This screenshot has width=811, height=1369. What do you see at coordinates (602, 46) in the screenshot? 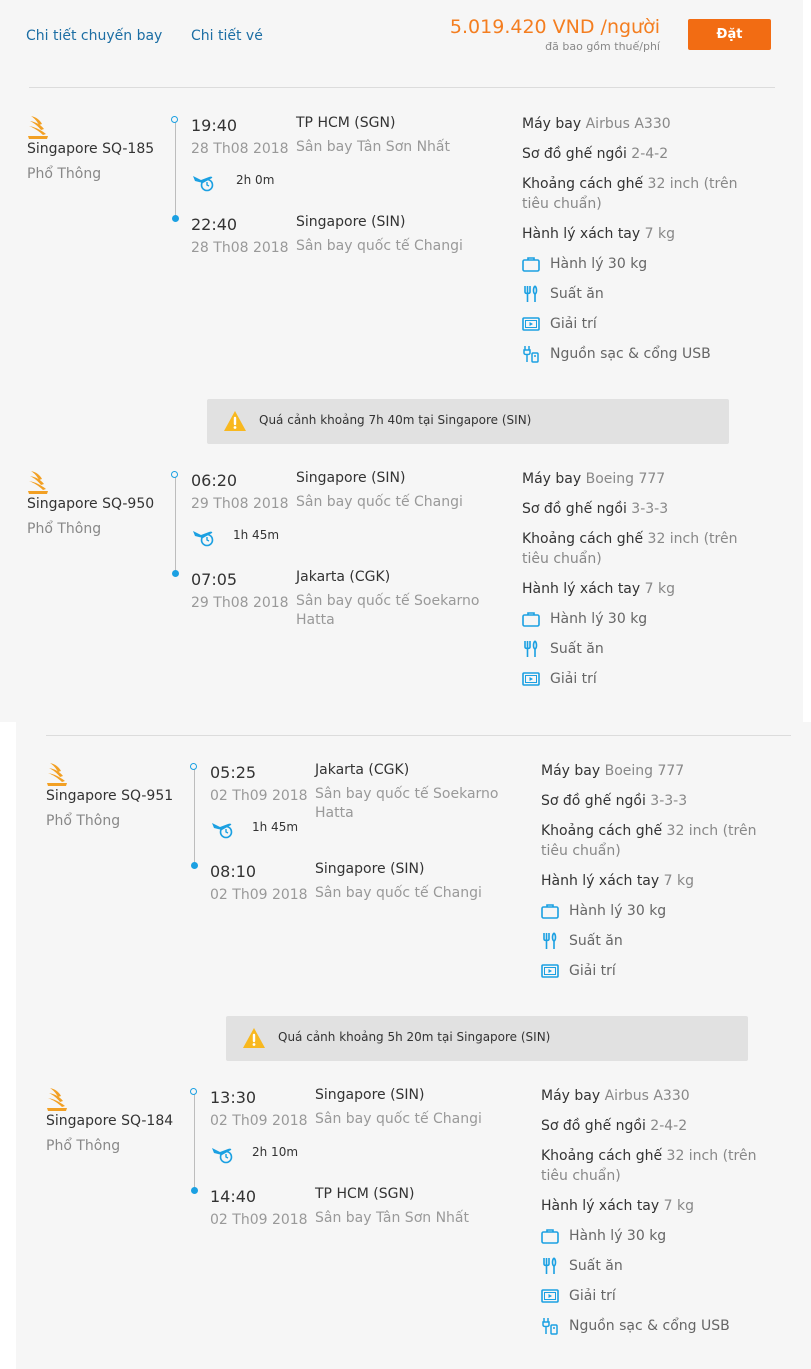
I see `price-tax-note: đã bao gồm thuế/phí` at bounding box center [602, 46].